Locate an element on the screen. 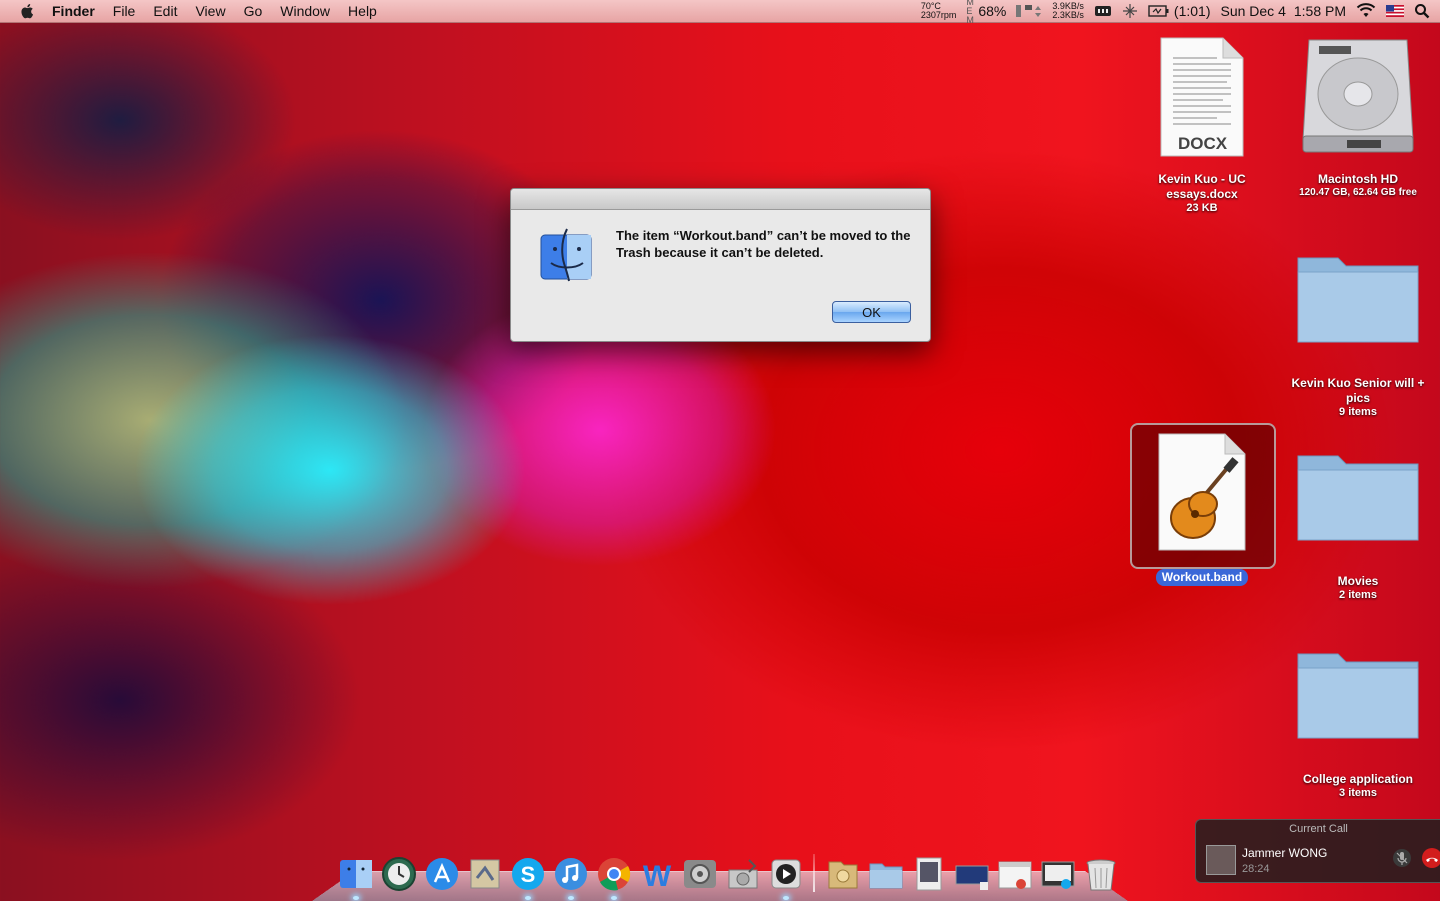 The image size is (1440, 901). desktop-icon-macintosh-hd: Macintosh HD 120.47 GB, 62.64 GB free is located at coordinates (1358, 117).